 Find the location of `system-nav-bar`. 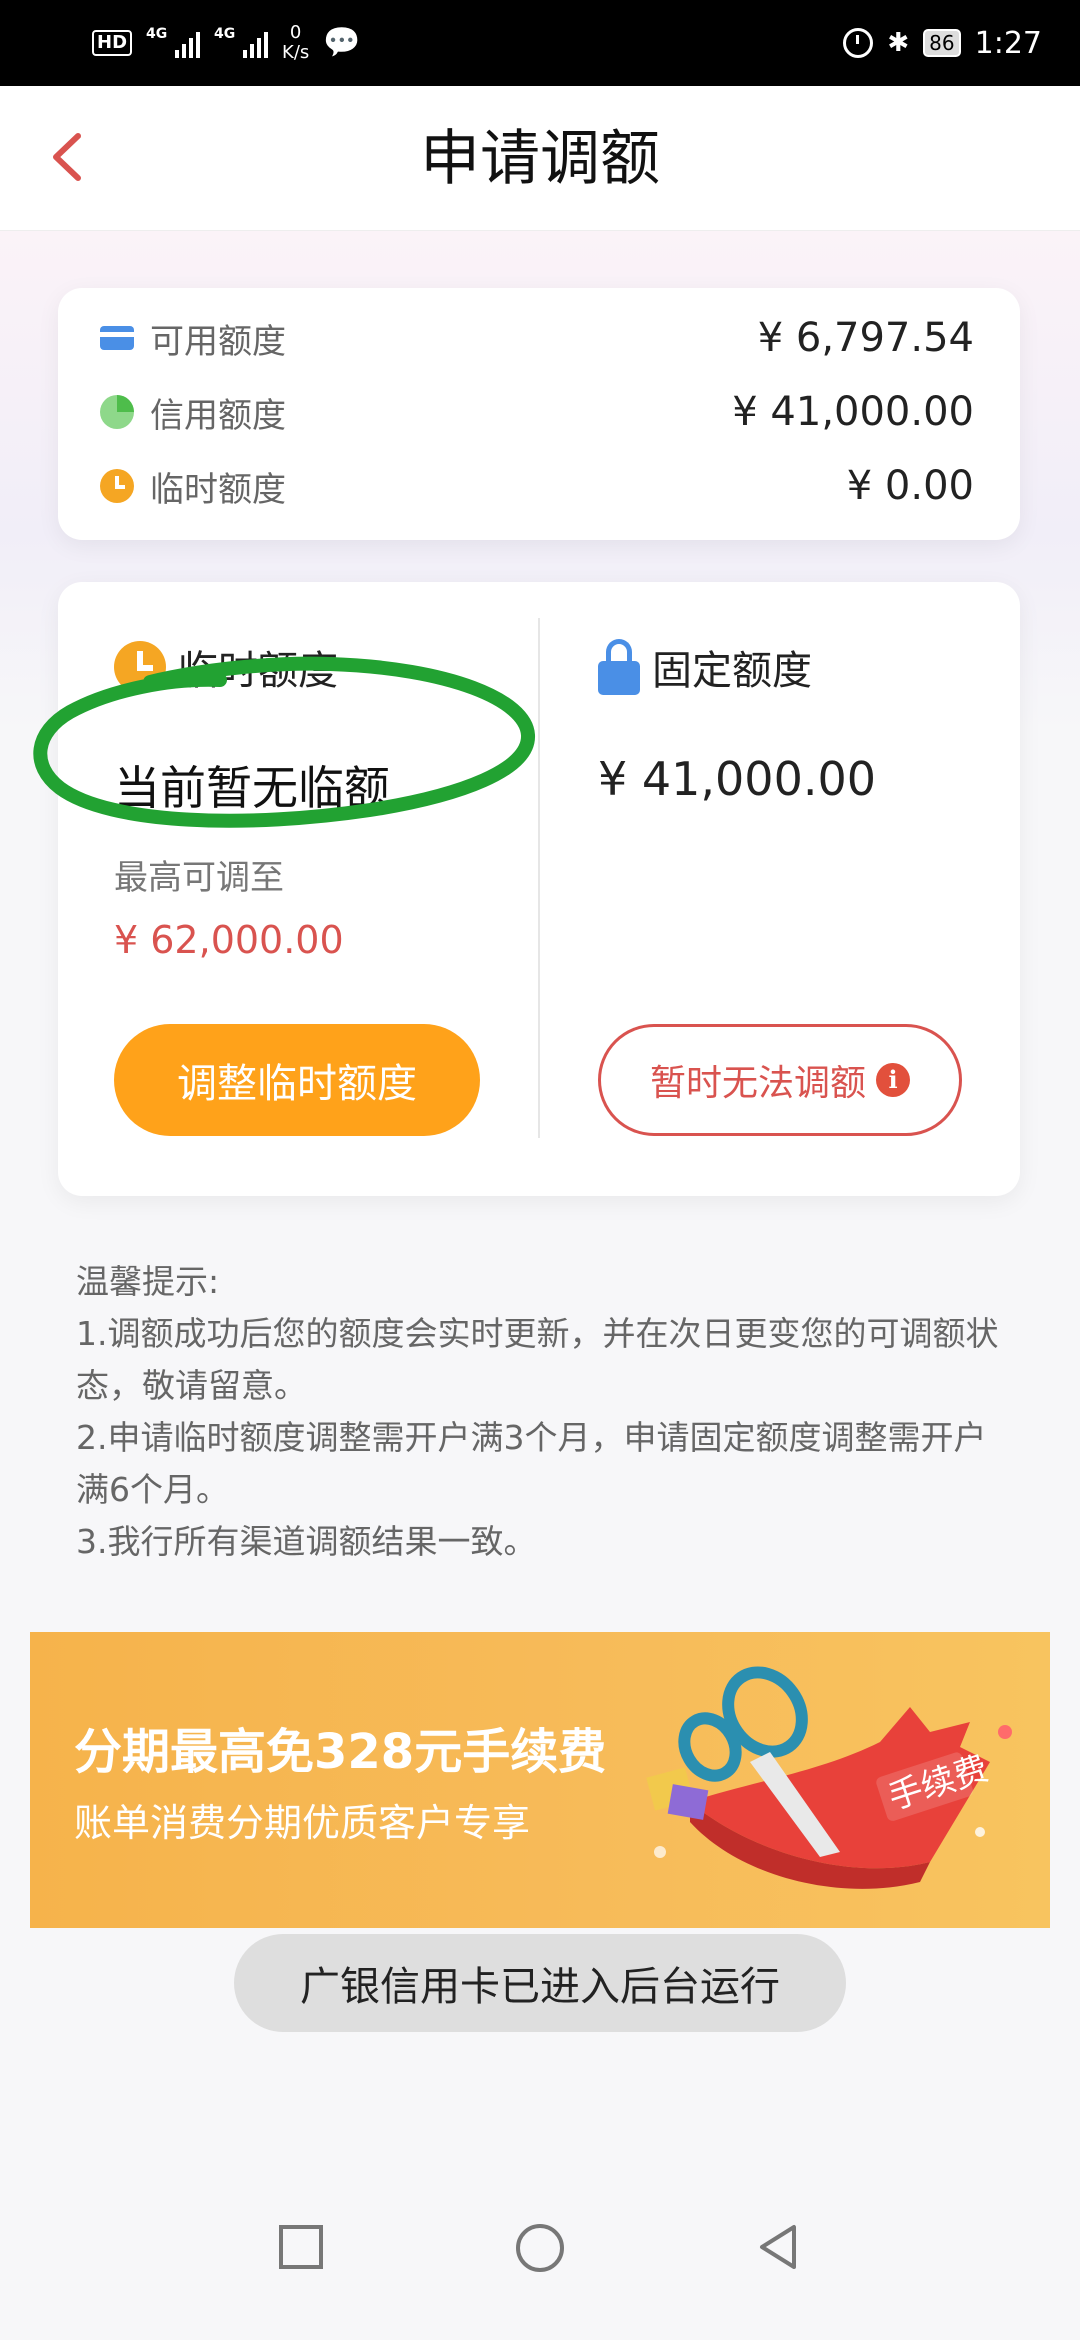

system-nav-bar is located at coordinates (540, 2197).